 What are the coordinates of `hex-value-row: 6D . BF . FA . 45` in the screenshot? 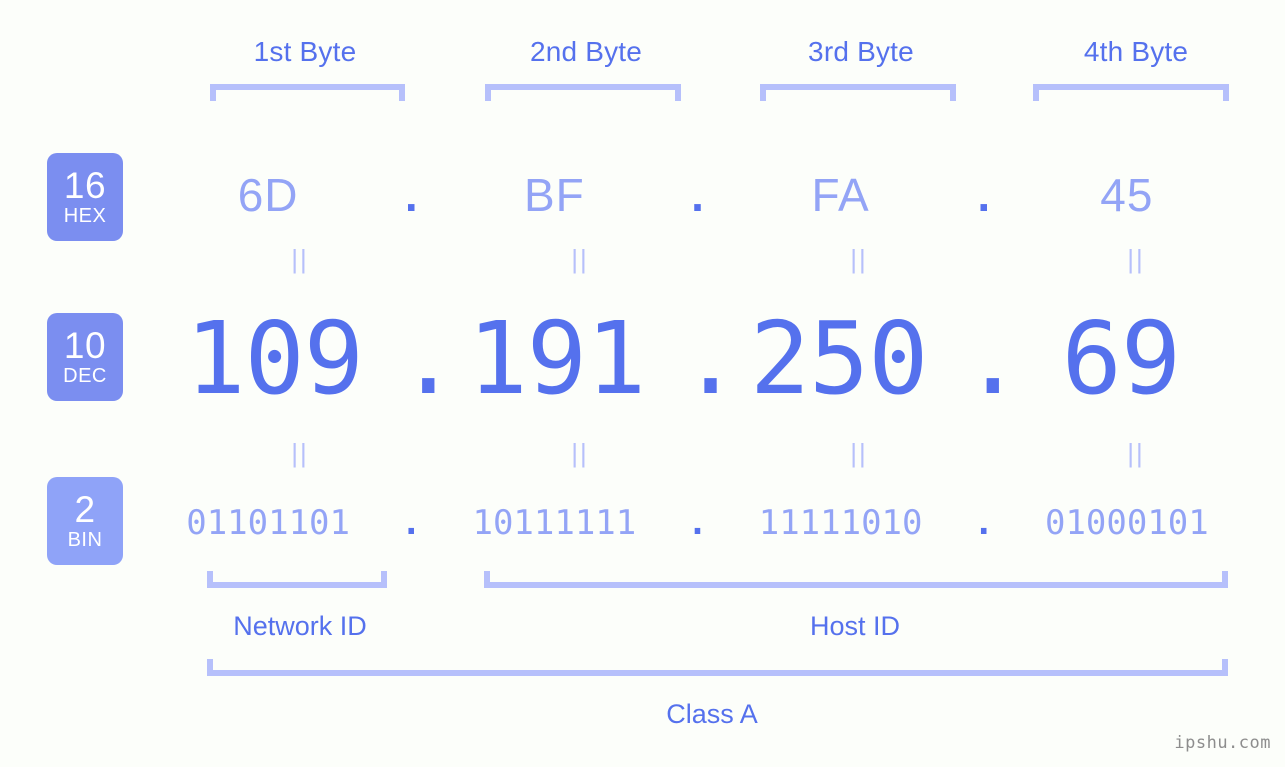 It's located at (697, 195).